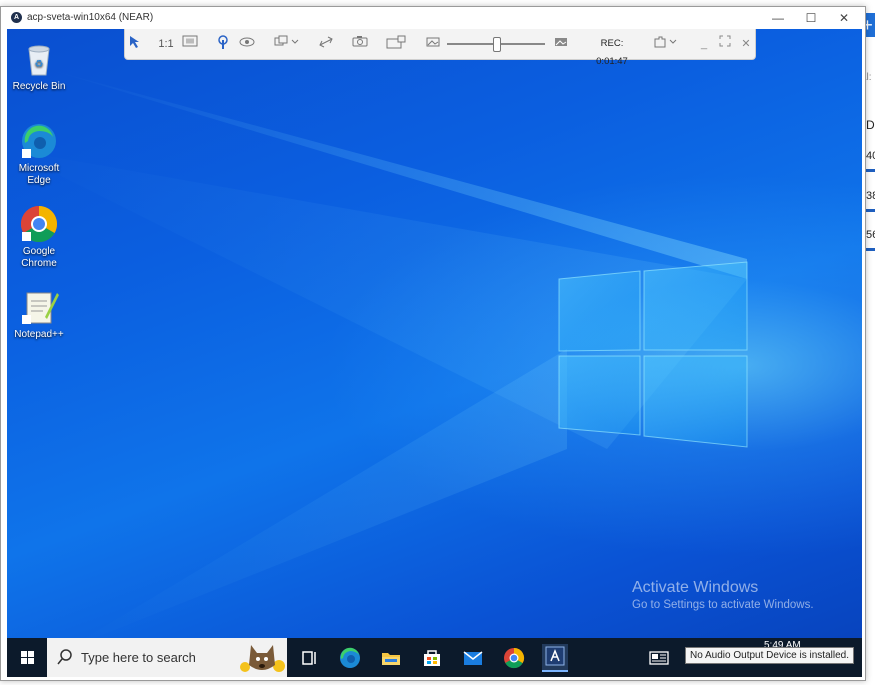  I want to click on desktop-icon-google-chrome: Google Chrome, so click(39, 237).